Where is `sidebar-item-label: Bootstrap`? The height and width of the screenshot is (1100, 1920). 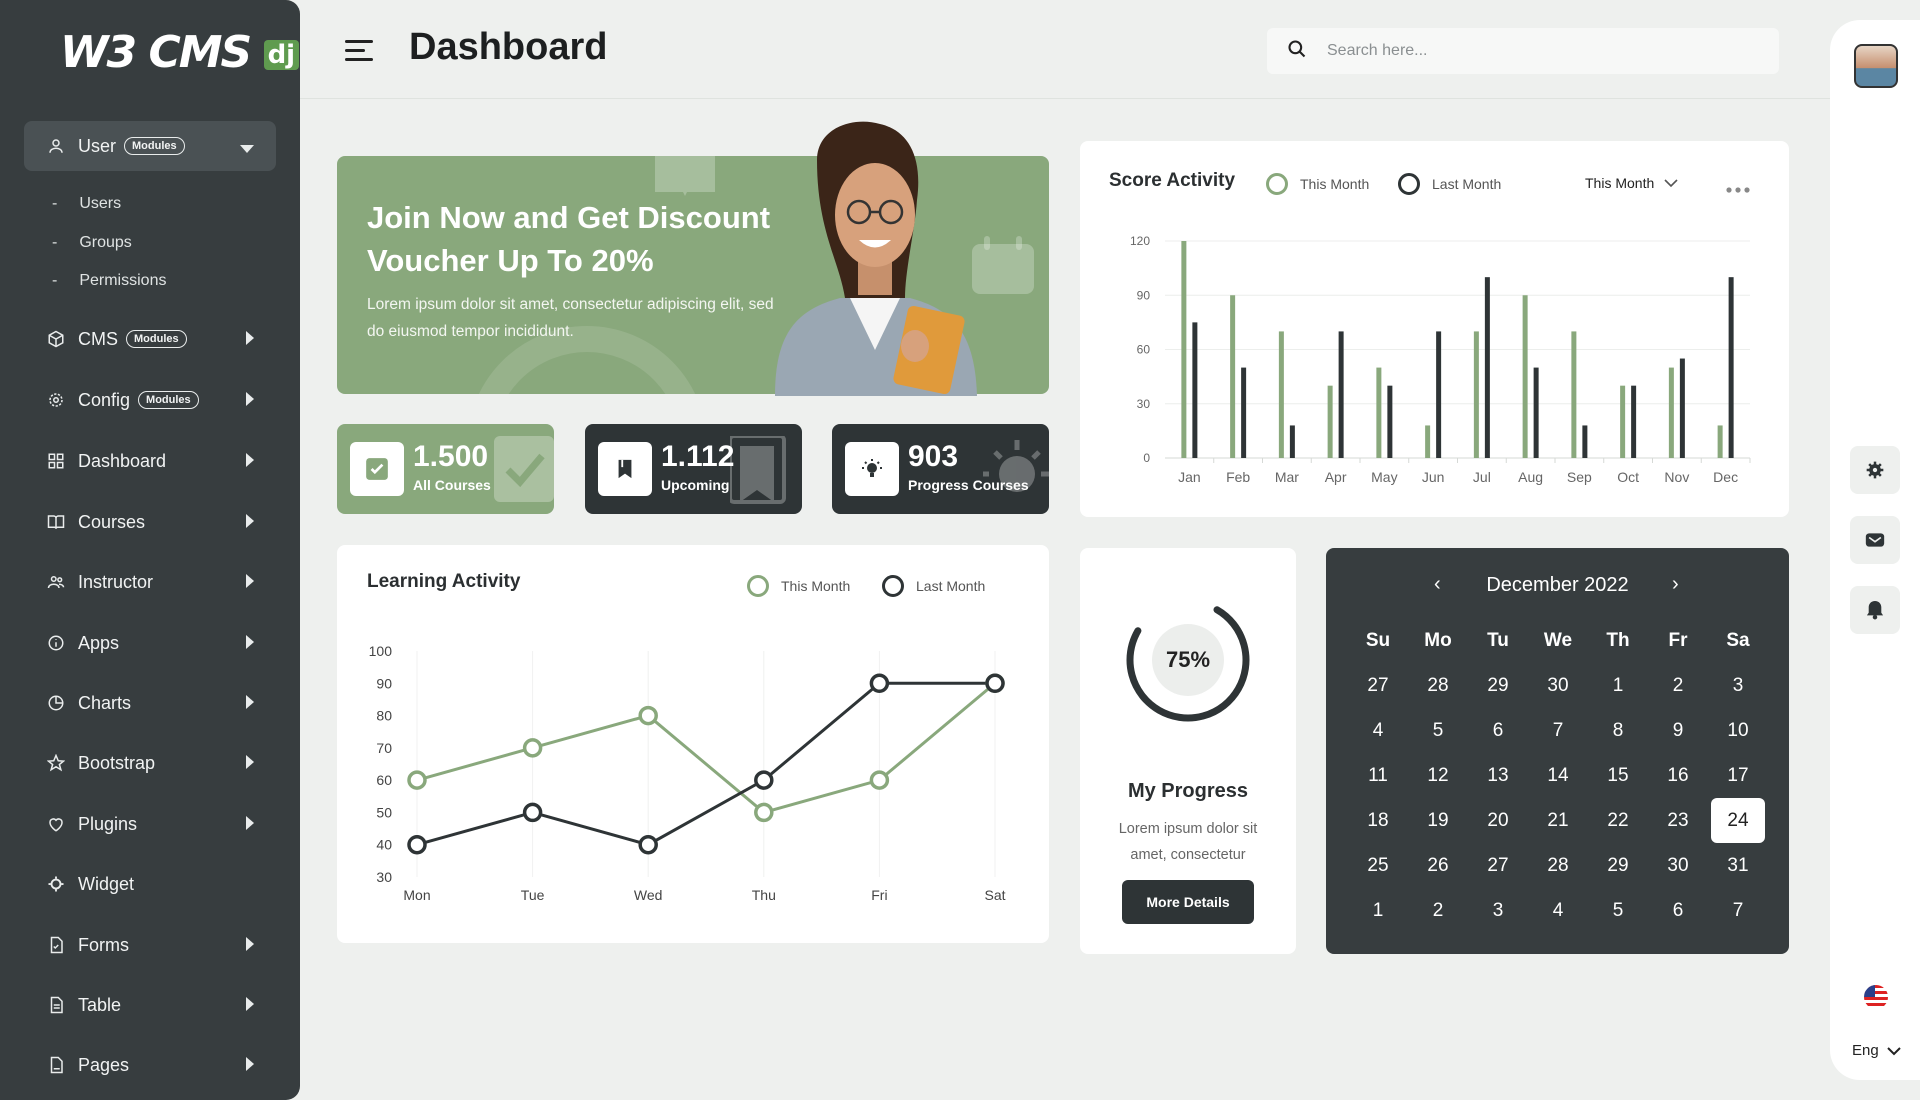
sidebar-item-label: Bootstrap is located at coordinates (117, 762).